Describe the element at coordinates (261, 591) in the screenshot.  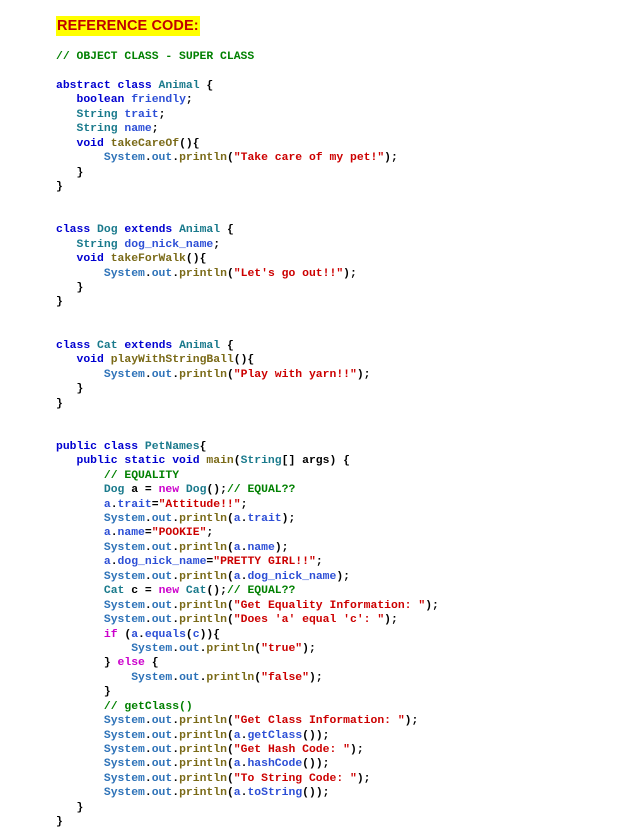
I see `code-token: // EQUAL??` at that location.